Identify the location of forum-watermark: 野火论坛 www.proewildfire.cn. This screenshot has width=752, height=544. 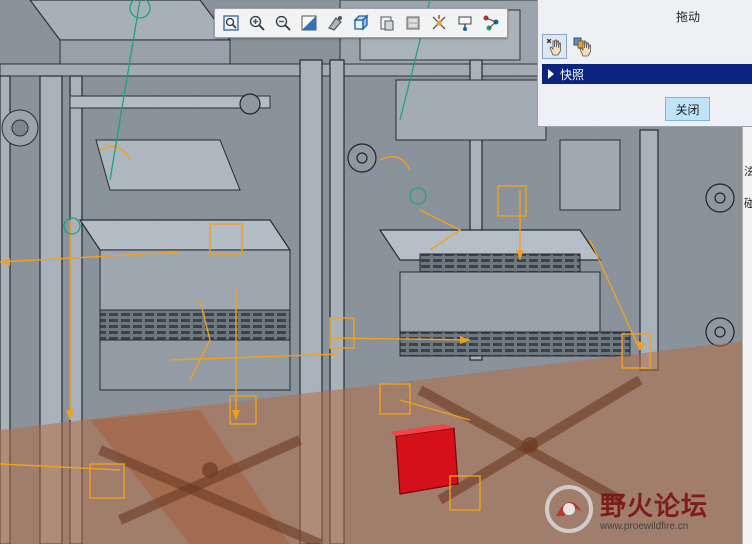
(642, 509).